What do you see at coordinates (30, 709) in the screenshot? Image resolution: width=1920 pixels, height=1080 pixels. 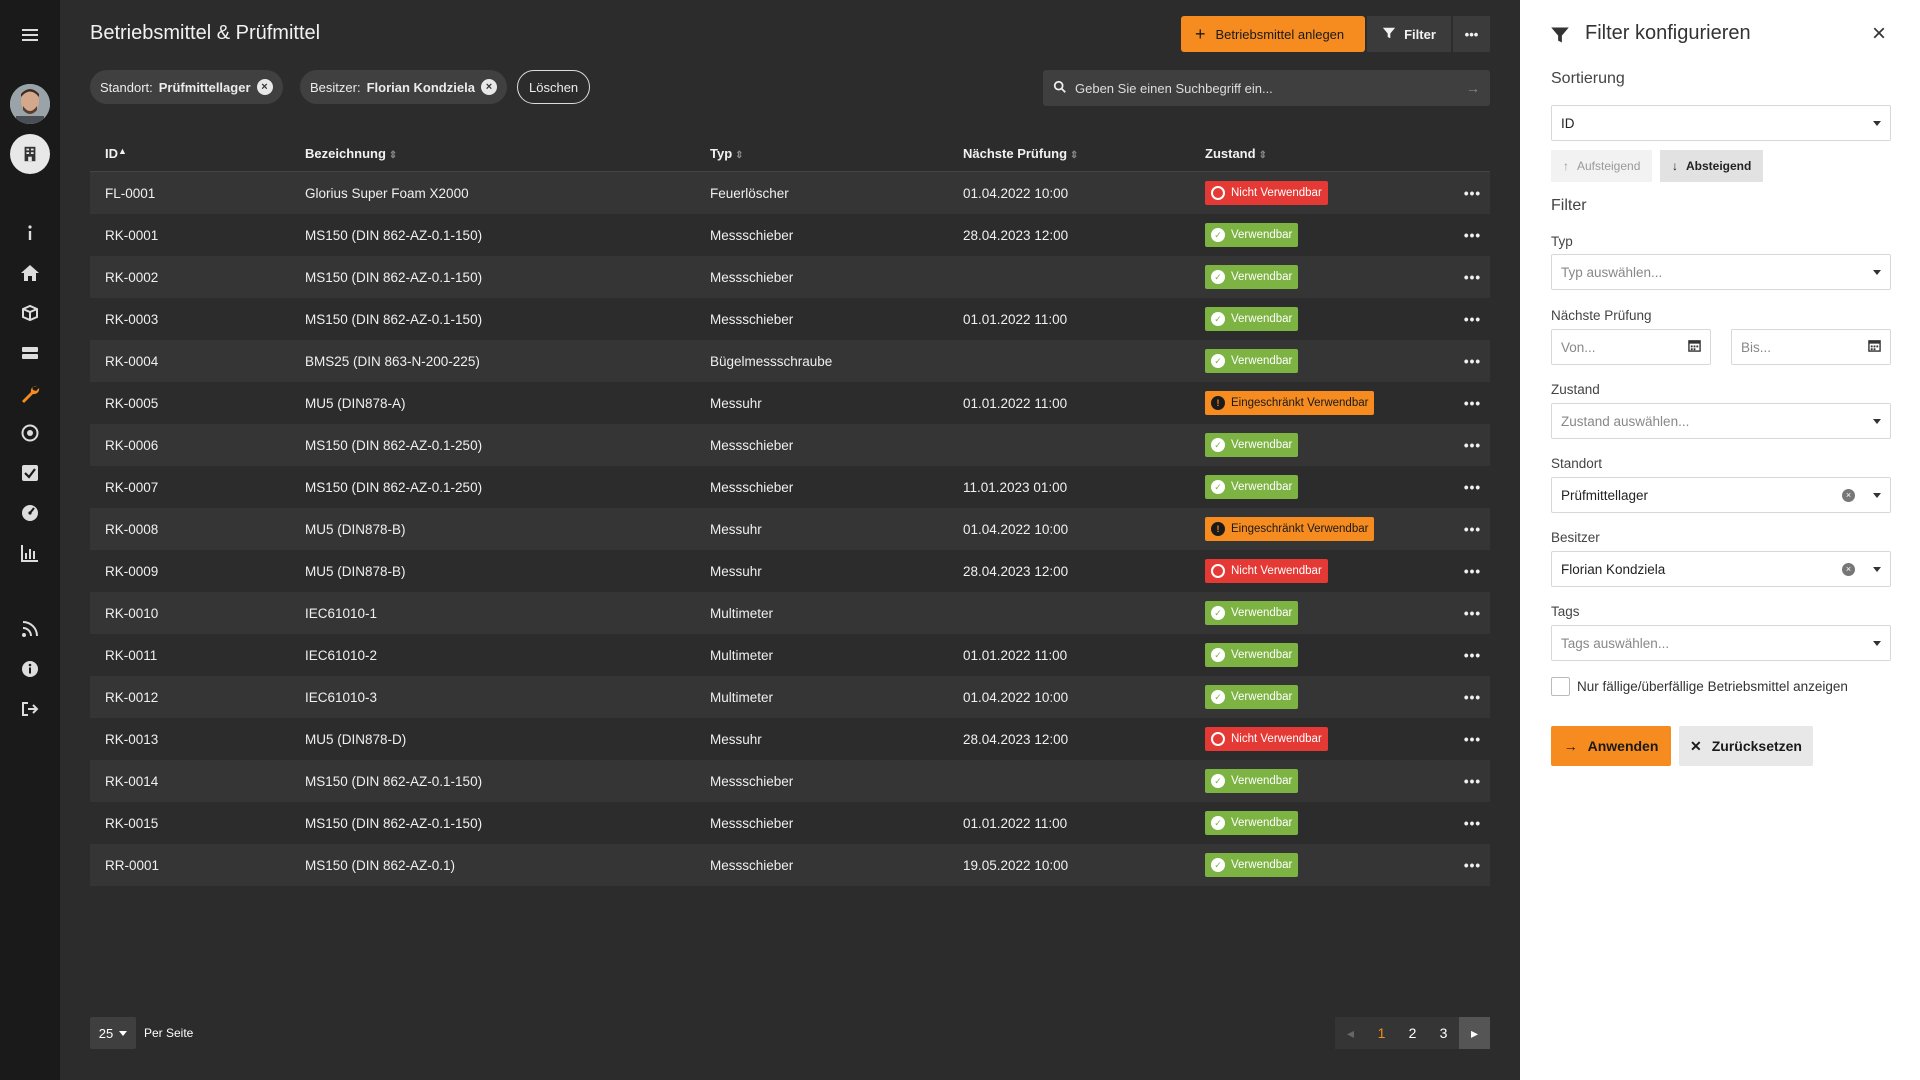 I see `logout-icon` at bounding box center [30, 709].